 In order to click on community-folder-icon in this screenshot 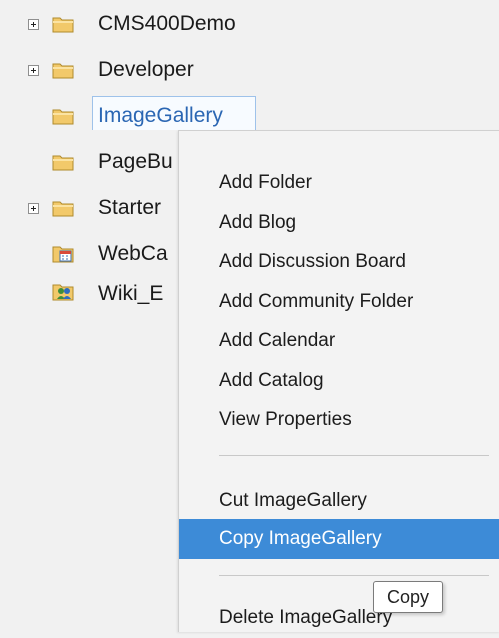, I will do `click(63, 292)`.